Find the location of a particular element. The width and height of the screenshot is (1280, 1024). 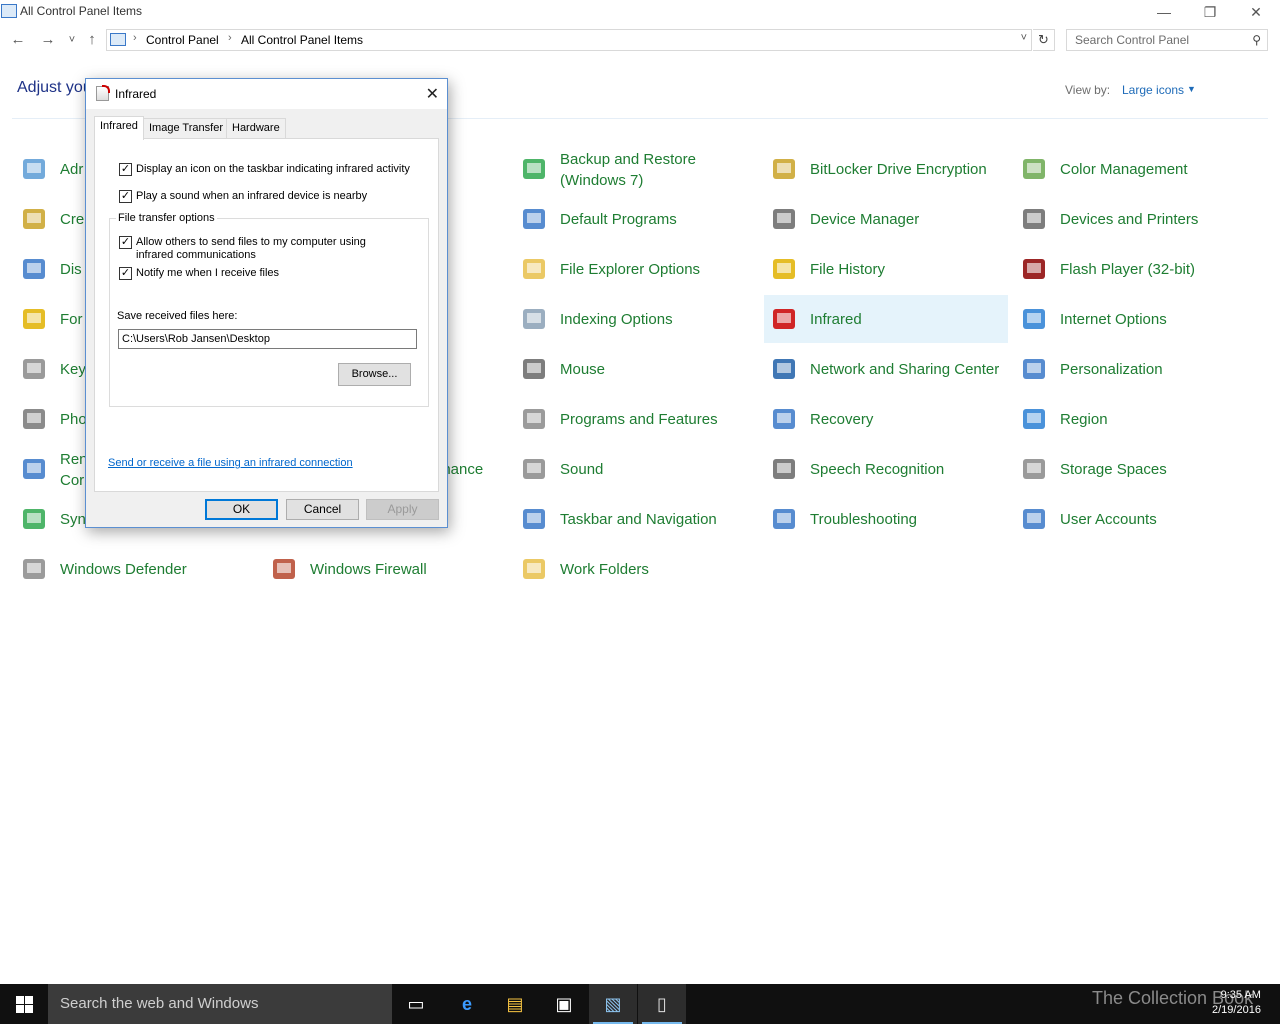

restore-button: ❐ is located at coordinates (1210, 12).